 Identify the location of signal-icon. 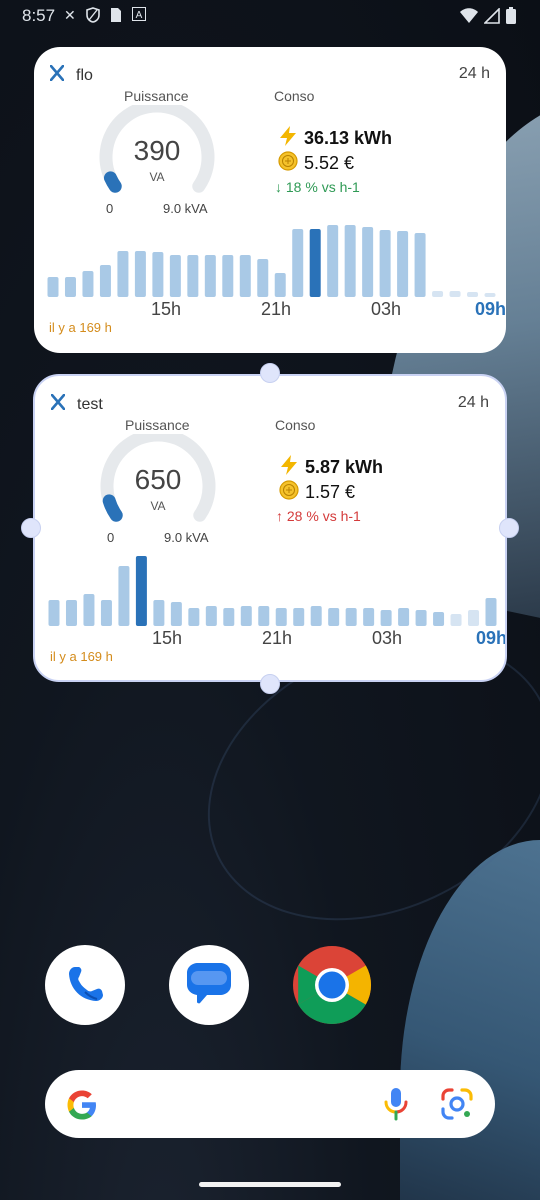
(491, 17).